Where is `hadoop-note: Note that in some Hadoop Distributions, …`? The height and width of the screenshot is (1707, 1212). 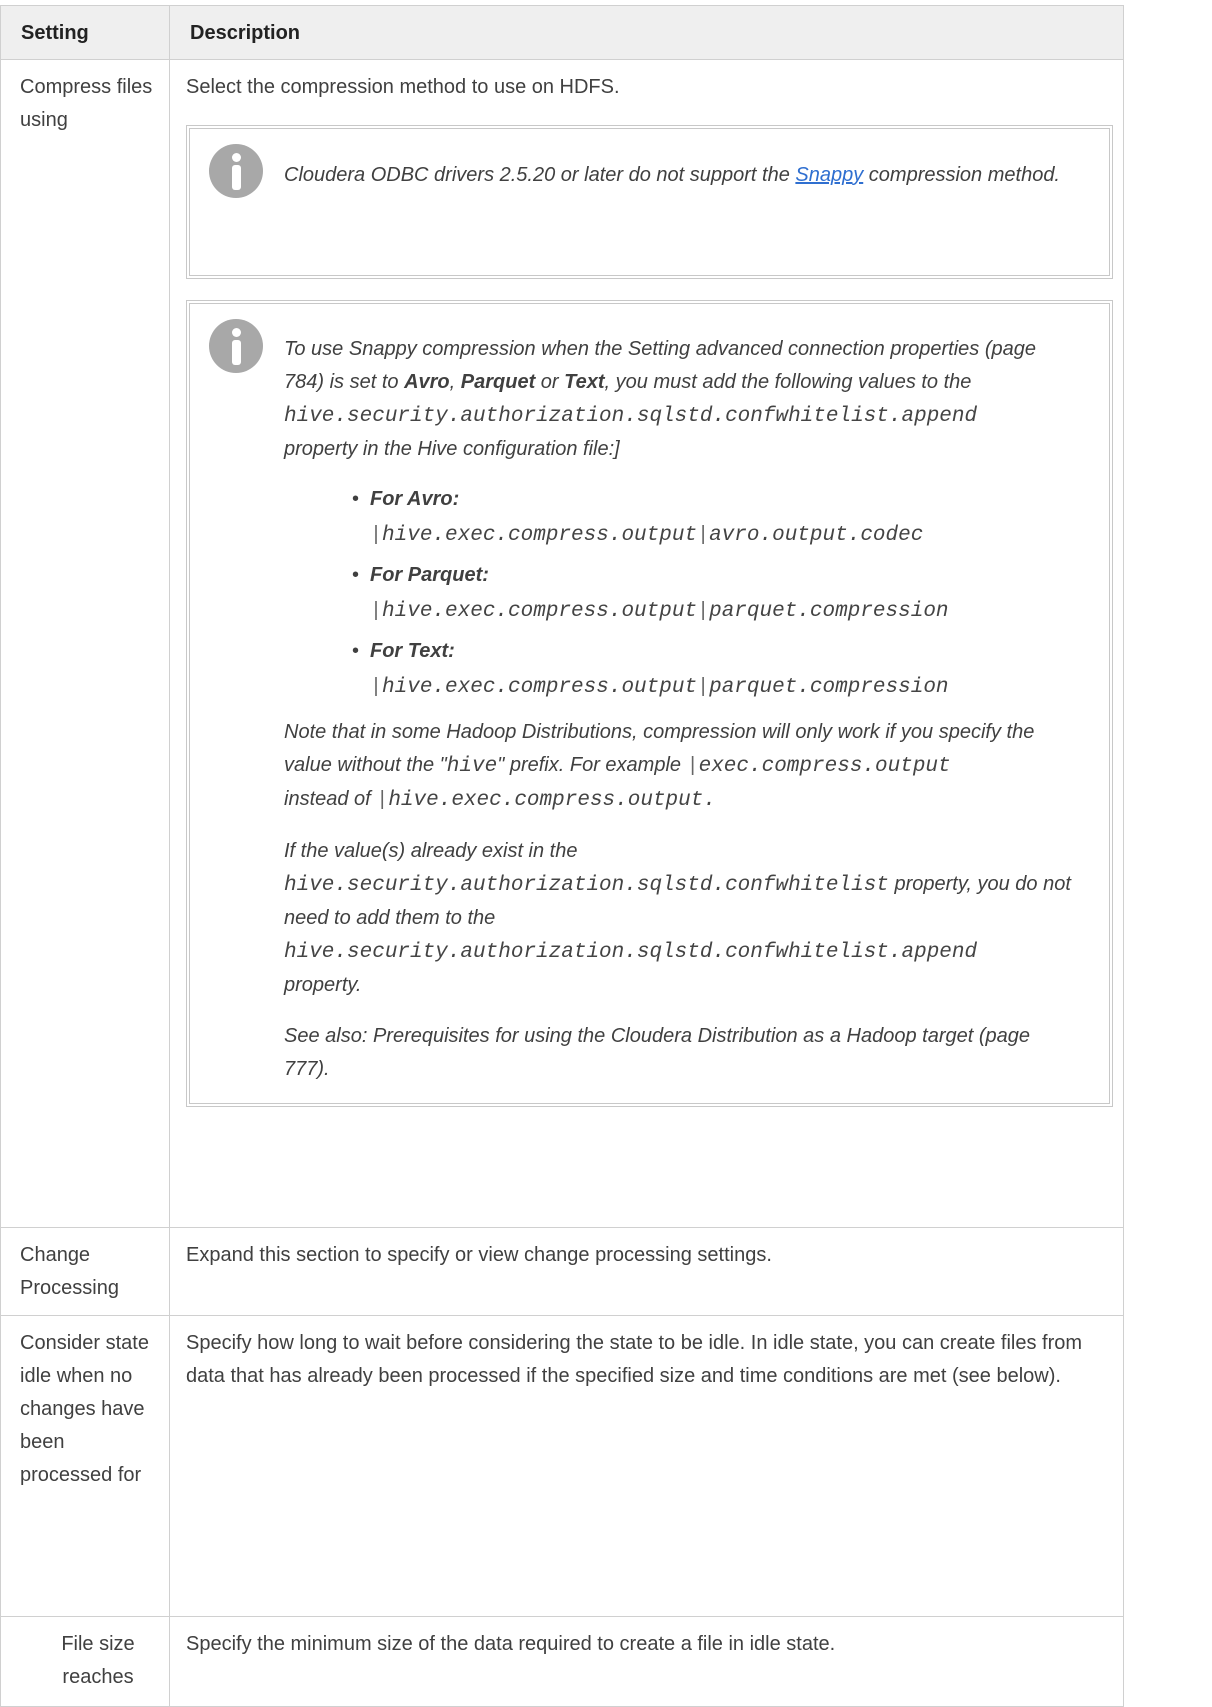
hadoop-note: Note that in some Hadoop Distributions, … is located at coordinates (659, 766).